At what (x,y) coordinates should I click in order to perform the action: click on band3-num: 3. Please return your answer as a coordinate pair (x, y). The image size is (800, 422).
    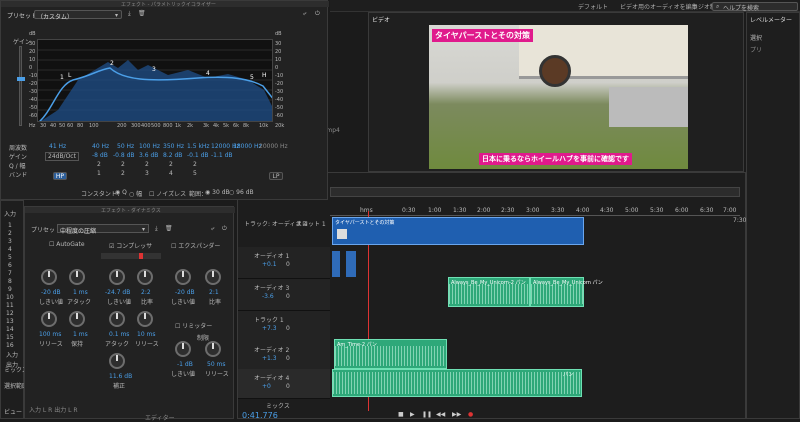
    Looking at the image, I should click on (147, 173).